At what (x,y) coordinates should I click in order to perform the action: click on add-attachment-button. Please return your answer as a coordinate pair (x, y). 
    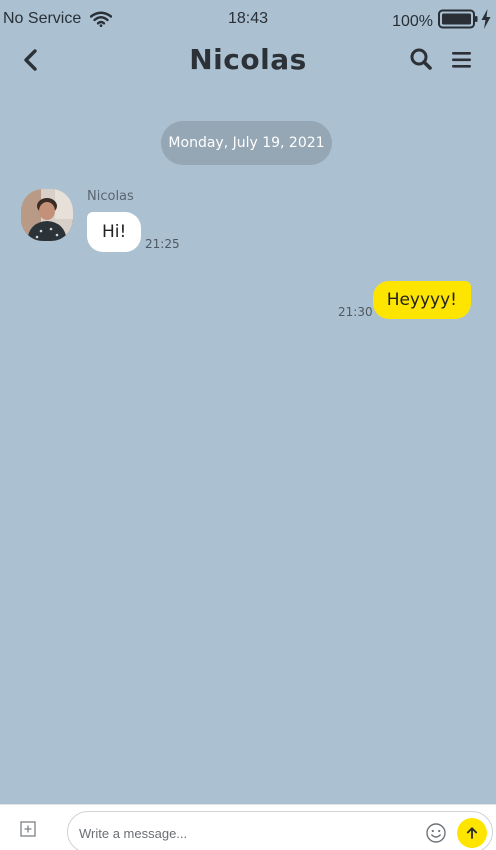
    Looking at the image, I should click on (28, 829).